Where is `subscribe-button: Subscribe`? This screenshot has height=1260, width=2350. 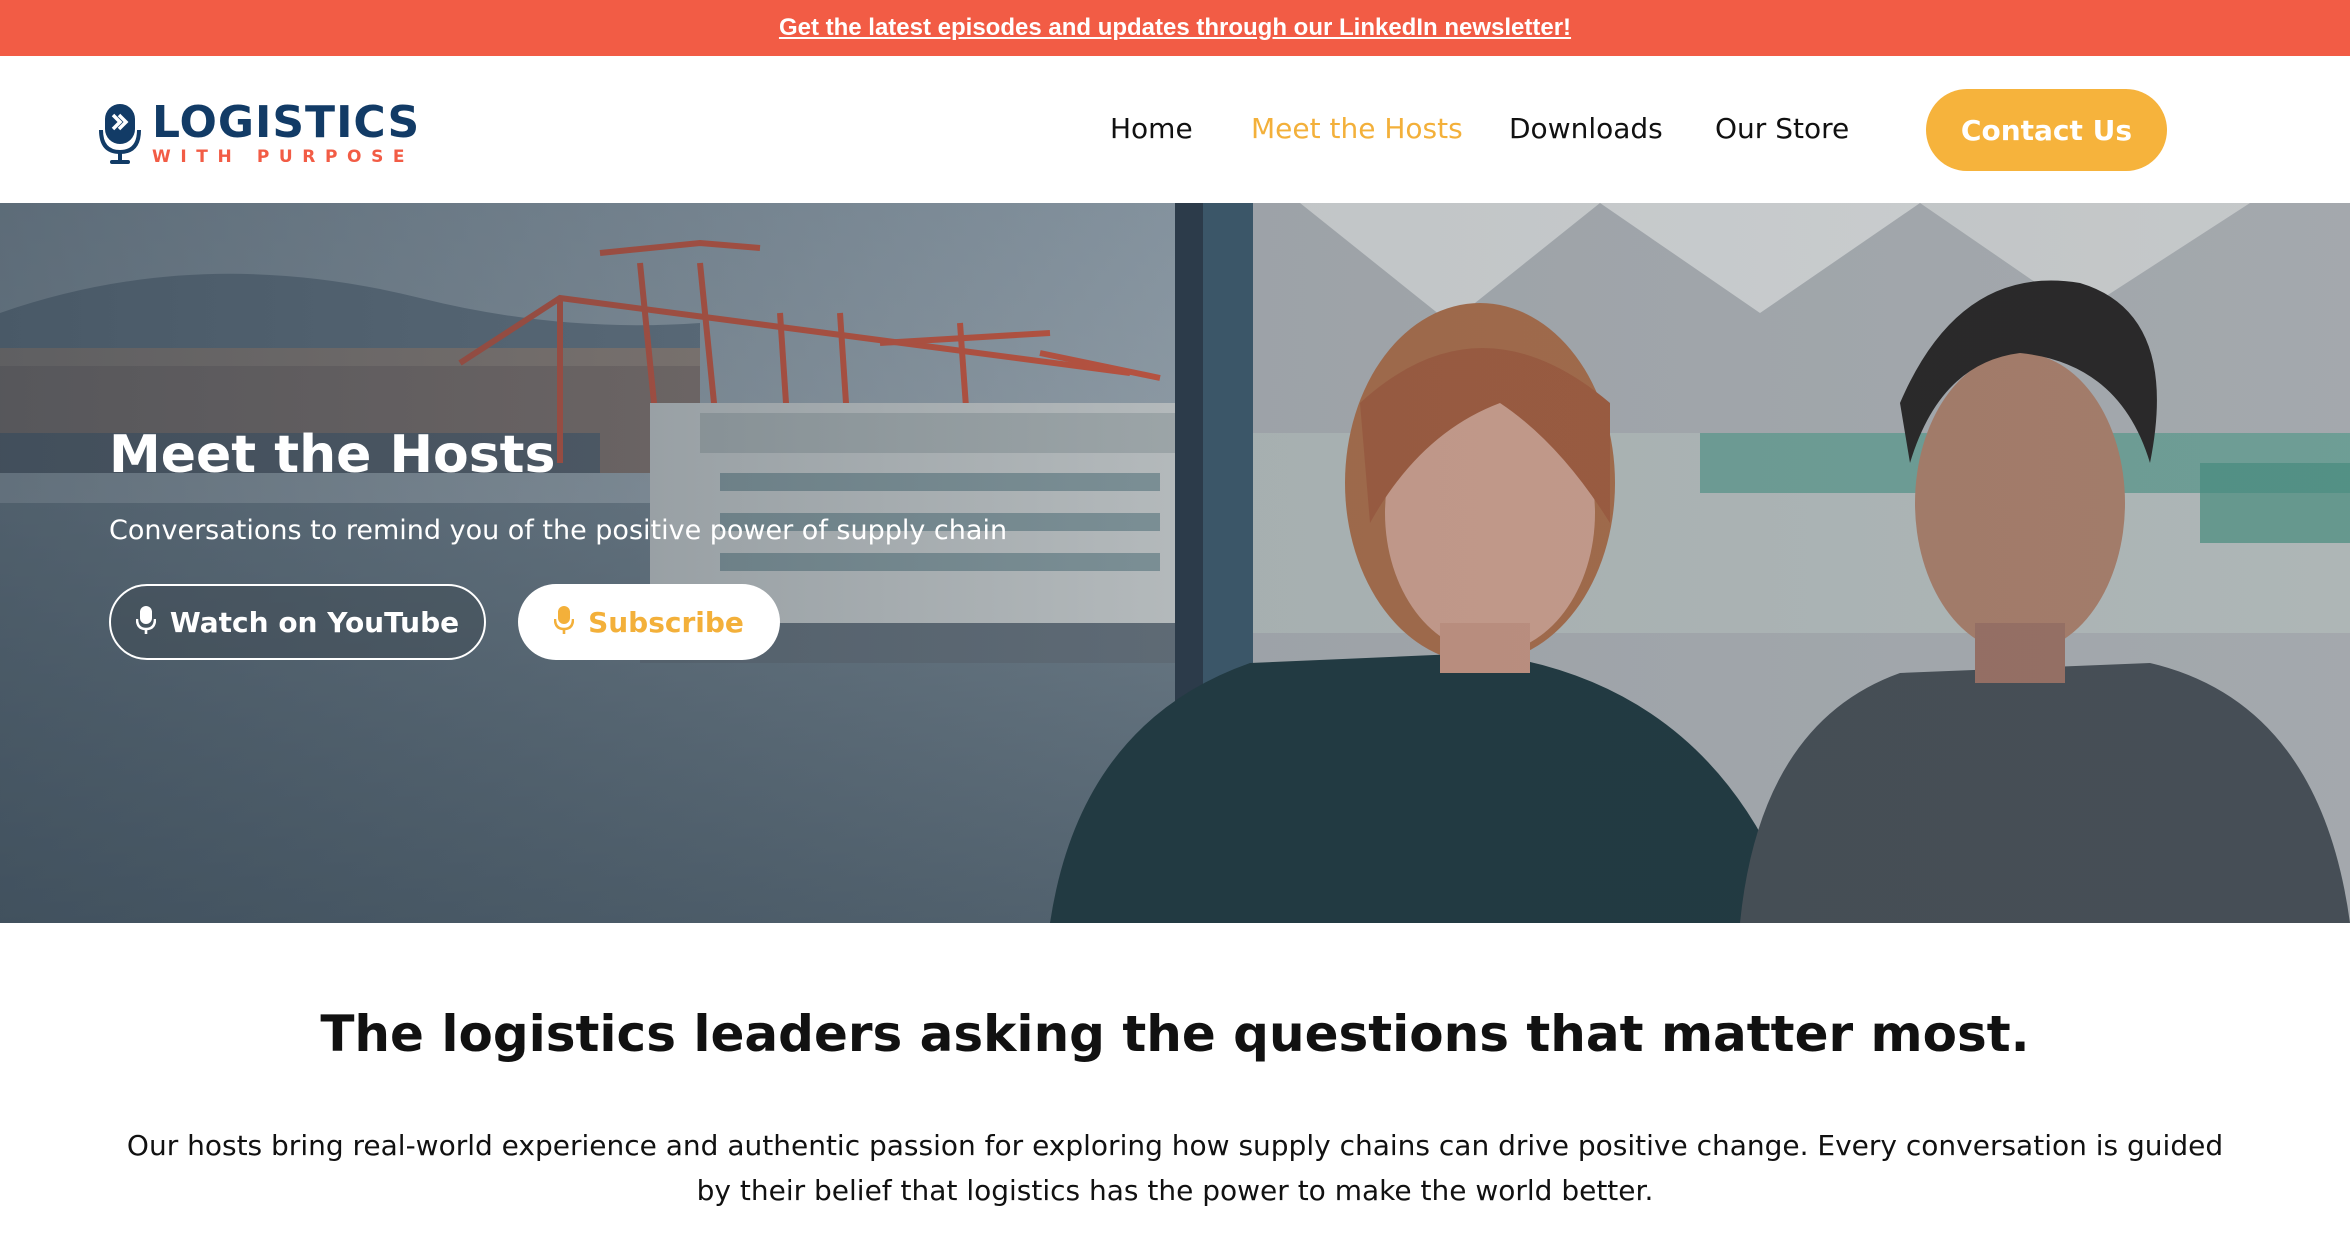
subscribe-button: Subscribe is located at coordinates (649, 622).